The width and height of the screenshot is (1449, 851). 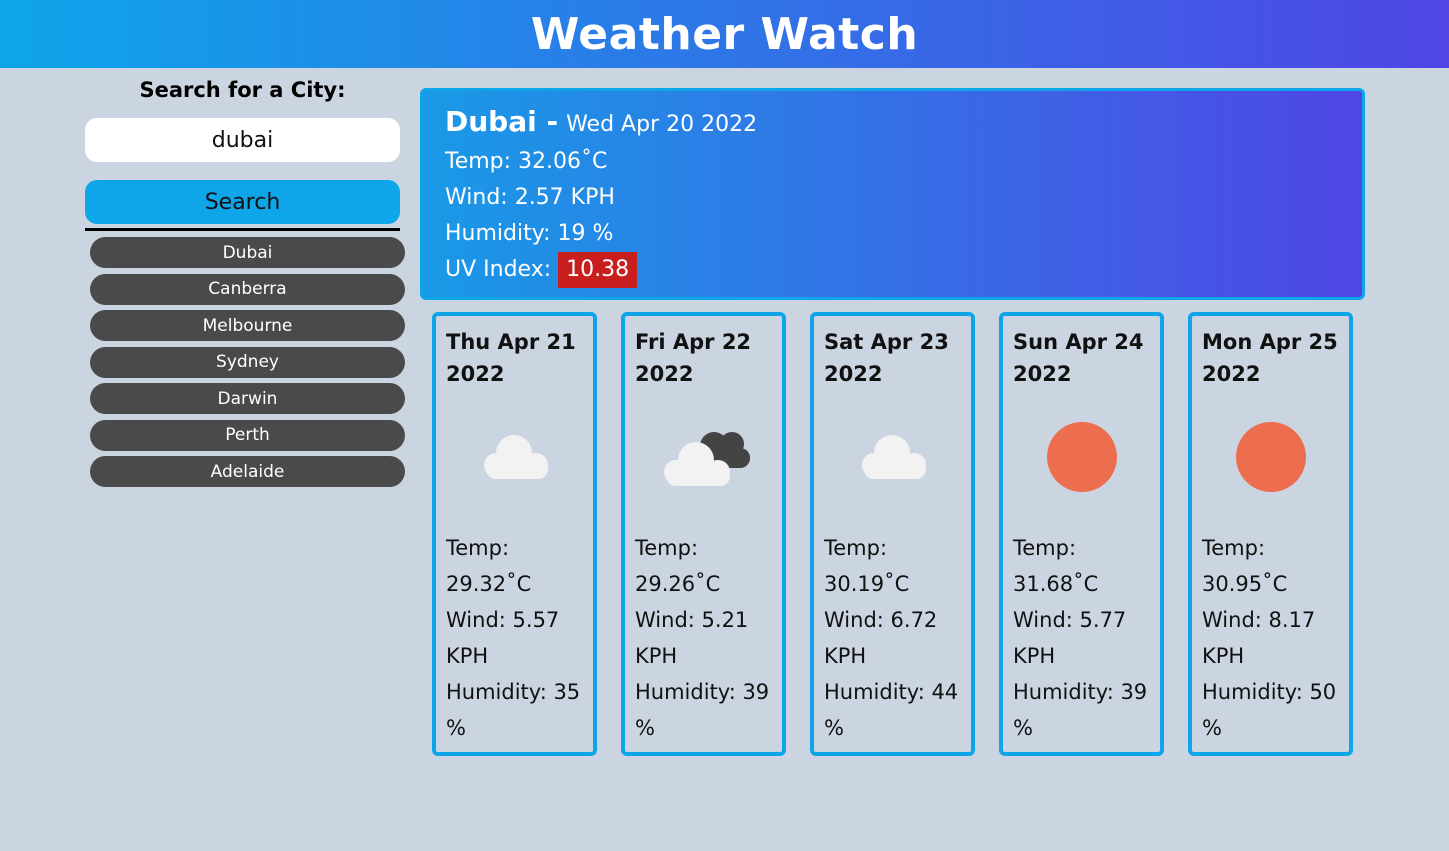 What do you see at coordinates (513, 710) in the screenshot?
I see `forecast-humidity: Humidity: 35 %` at bounding box center [513, 710].